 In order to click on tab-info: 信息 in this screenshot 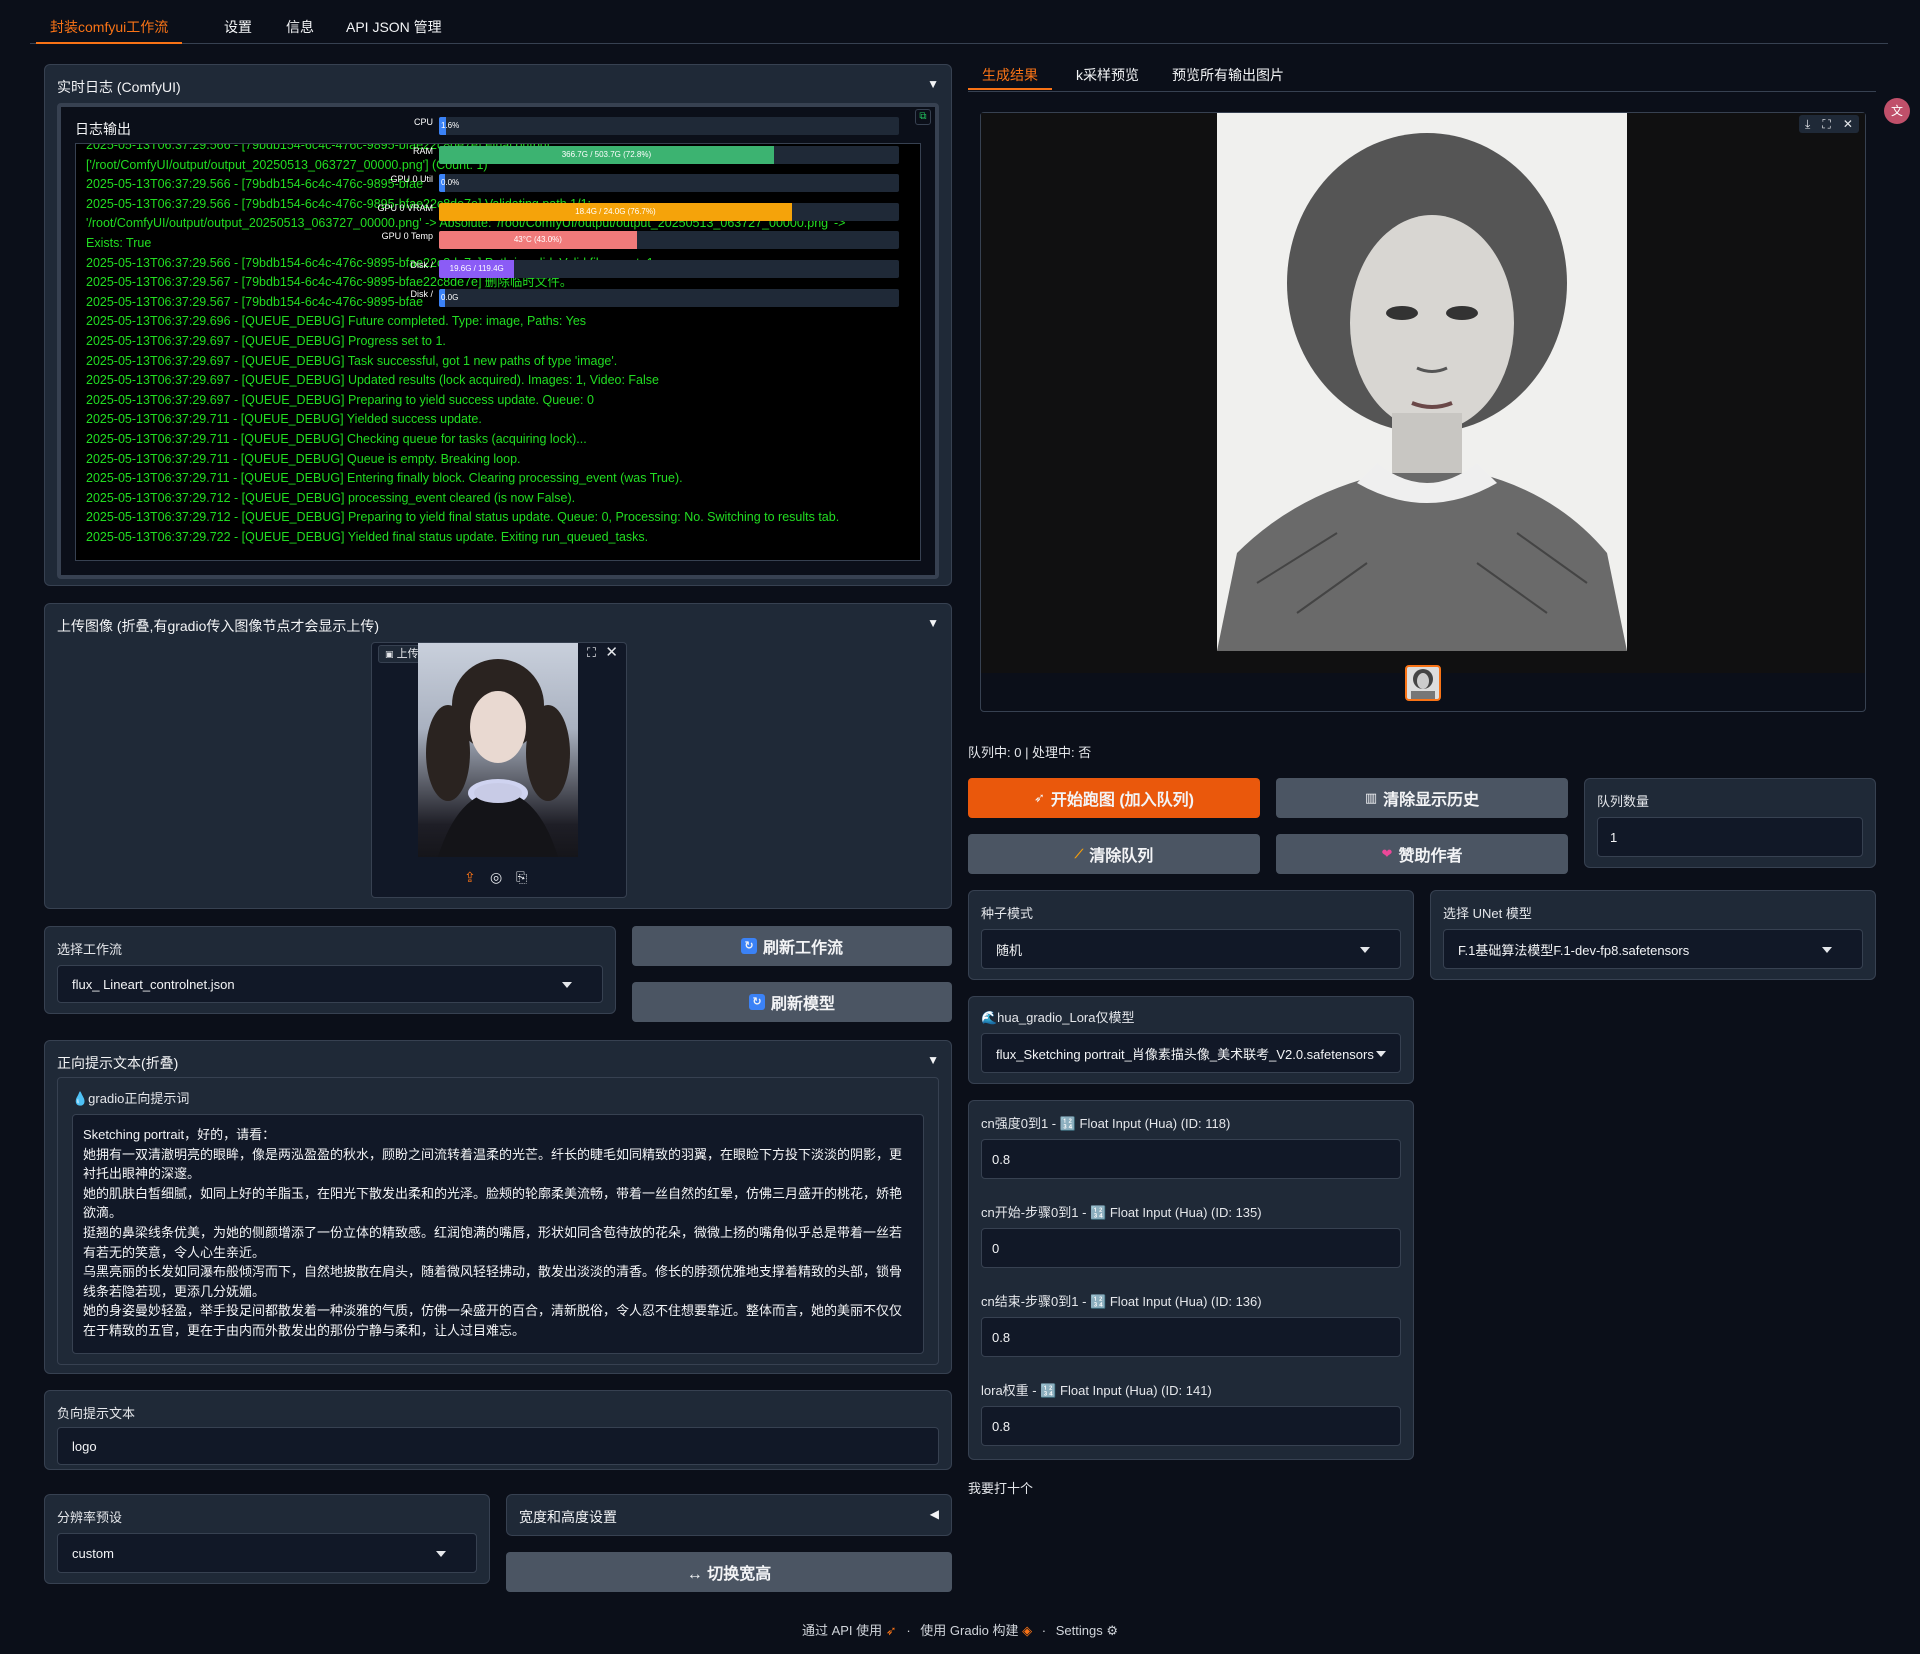, I will do `click(300, 27)`.